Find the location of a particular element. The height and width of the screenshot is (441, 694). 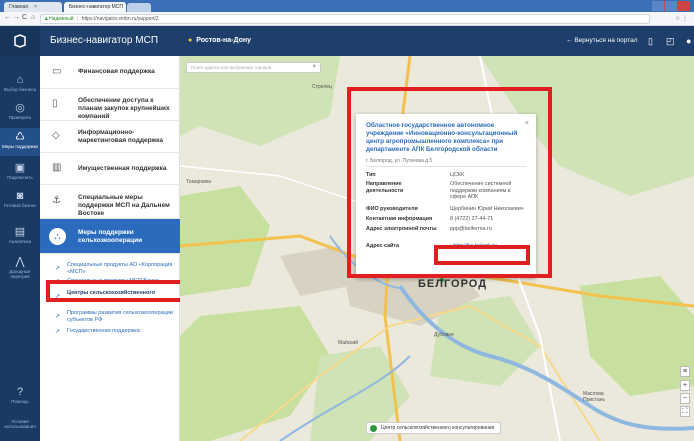

maximize-icon is located at coordinates (671, 6).